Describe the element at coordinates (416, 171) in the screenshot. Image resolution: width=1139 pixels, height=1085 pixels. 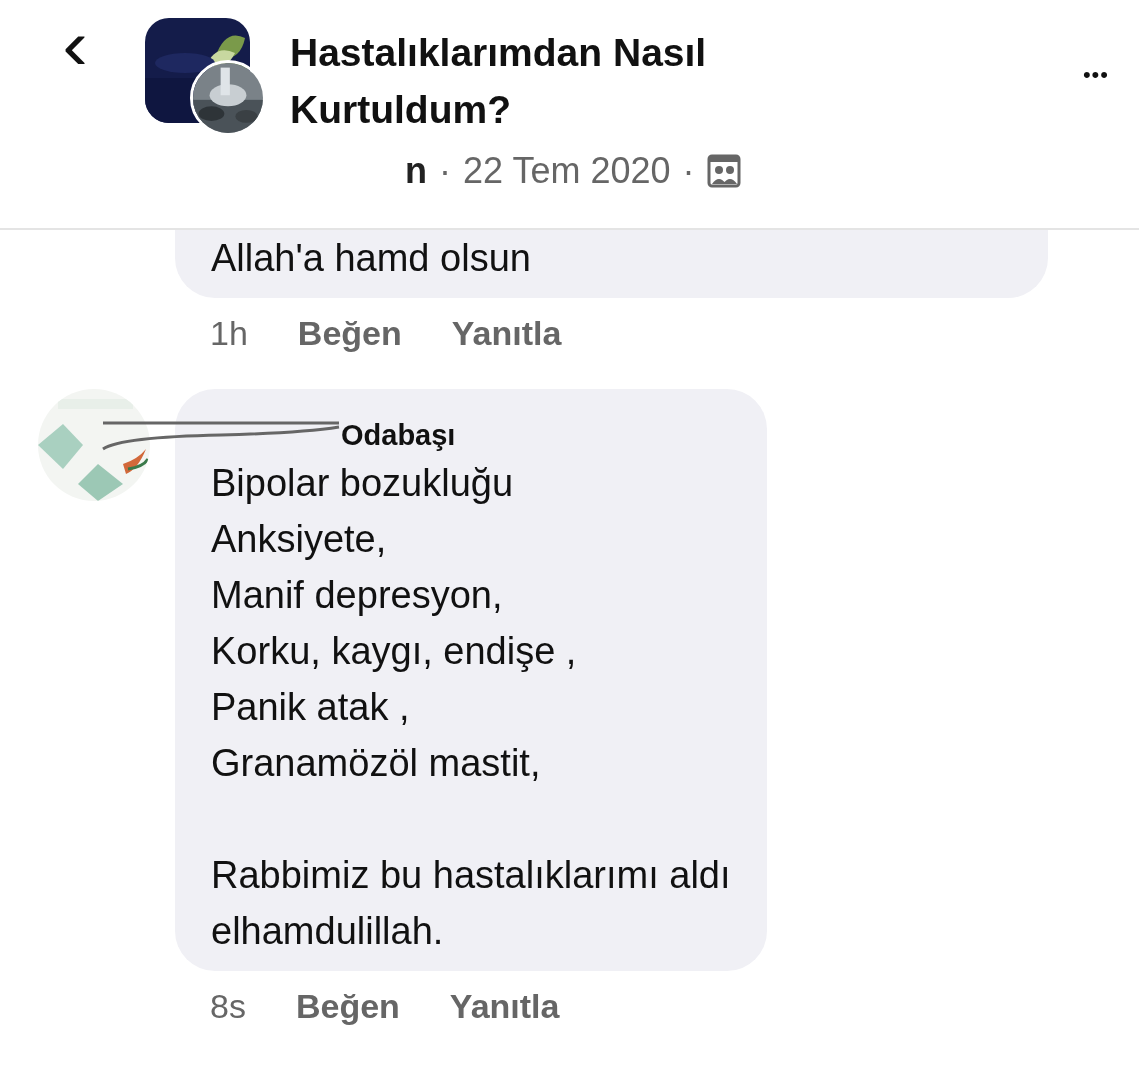
I see `author-name: n` at that location.